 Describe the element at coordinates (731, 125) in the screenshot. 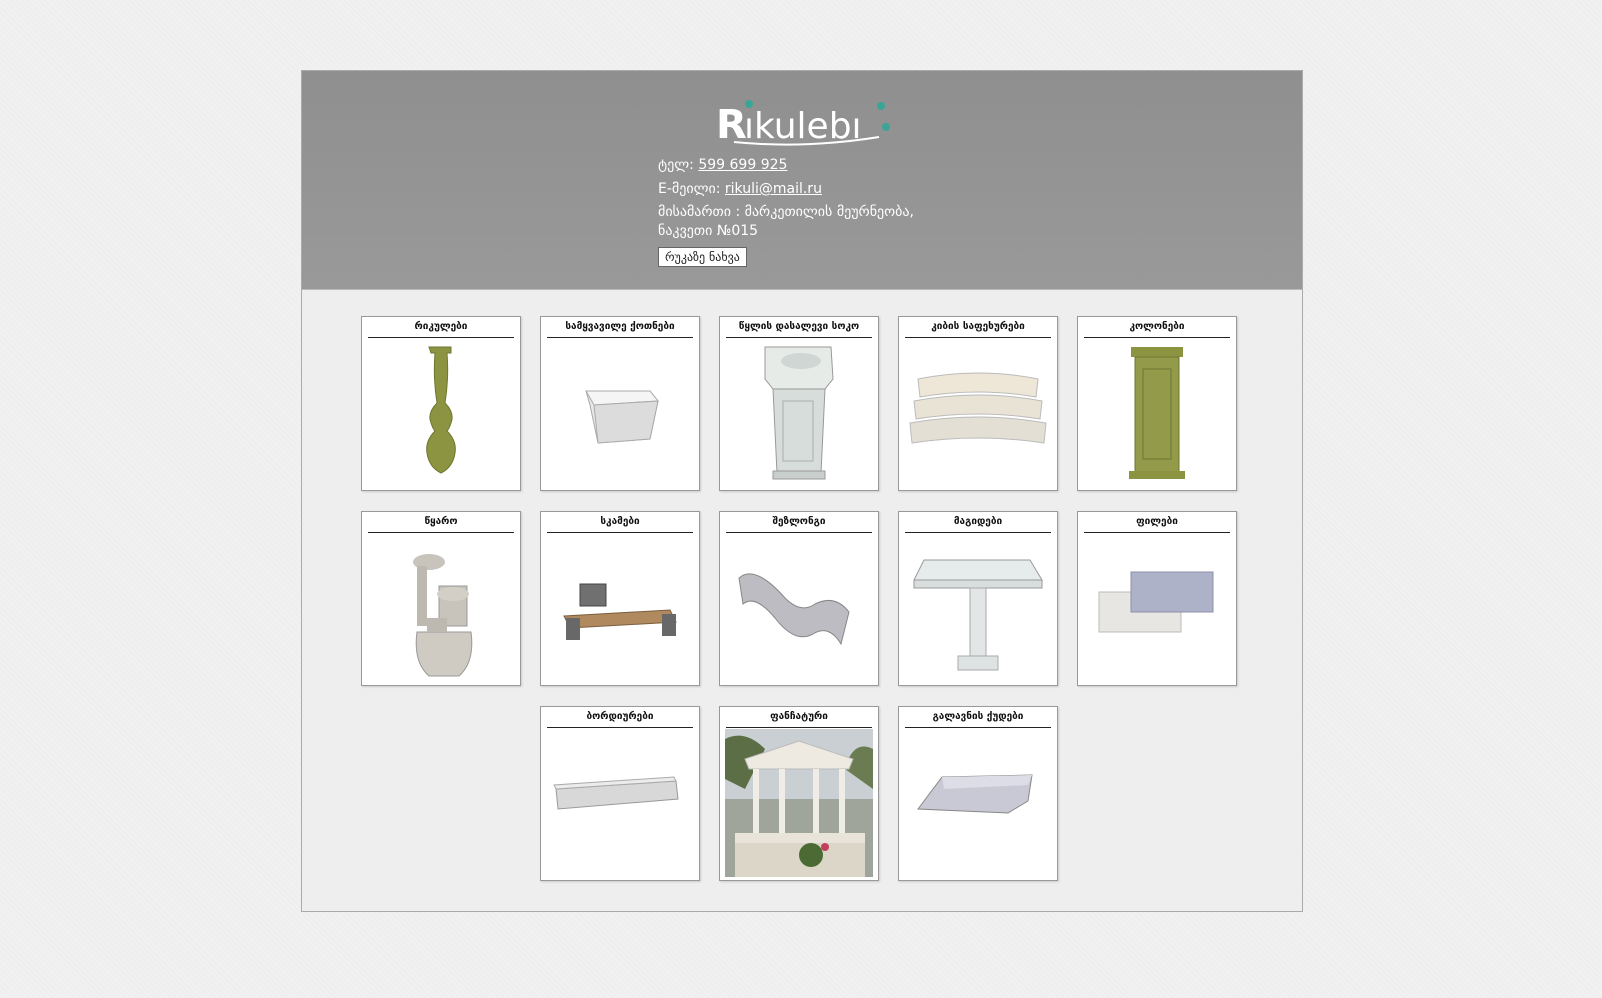

I see `svg-text: R` at that location.